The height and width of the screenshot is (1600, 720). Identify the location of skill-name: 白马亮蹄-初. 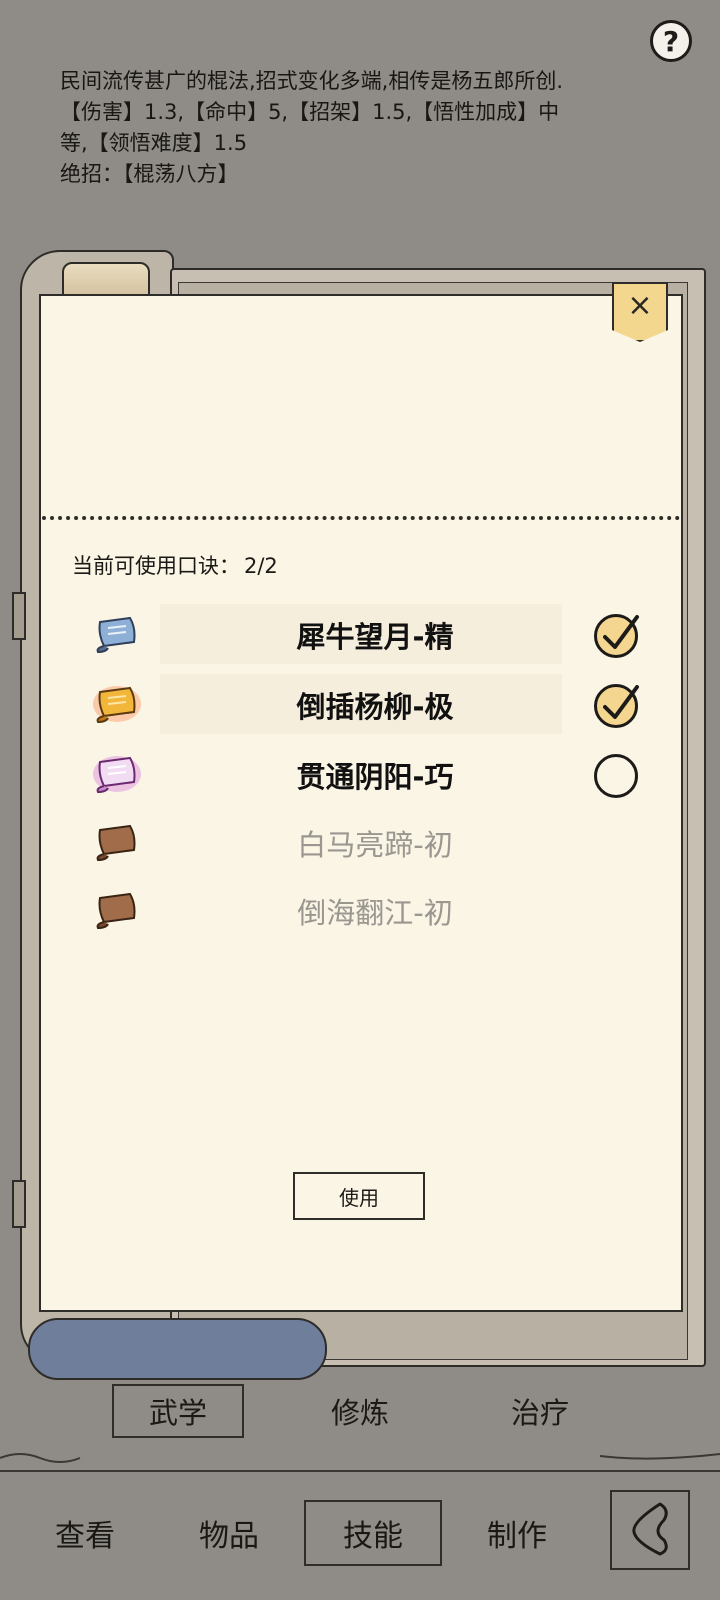
(375, 845).